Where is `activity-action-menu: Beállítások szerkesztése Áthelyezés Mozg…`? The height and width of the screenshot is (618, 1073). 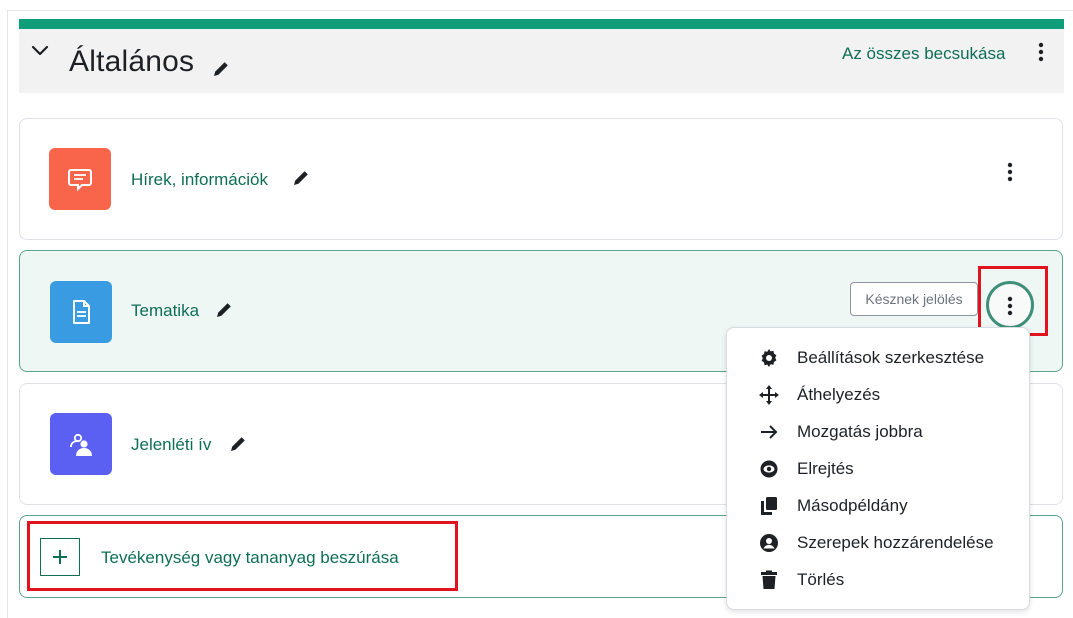 activity-action-menu: Beállítások szerkesztése Áthelyezés Mozg… is located at coordinates (878, 468).